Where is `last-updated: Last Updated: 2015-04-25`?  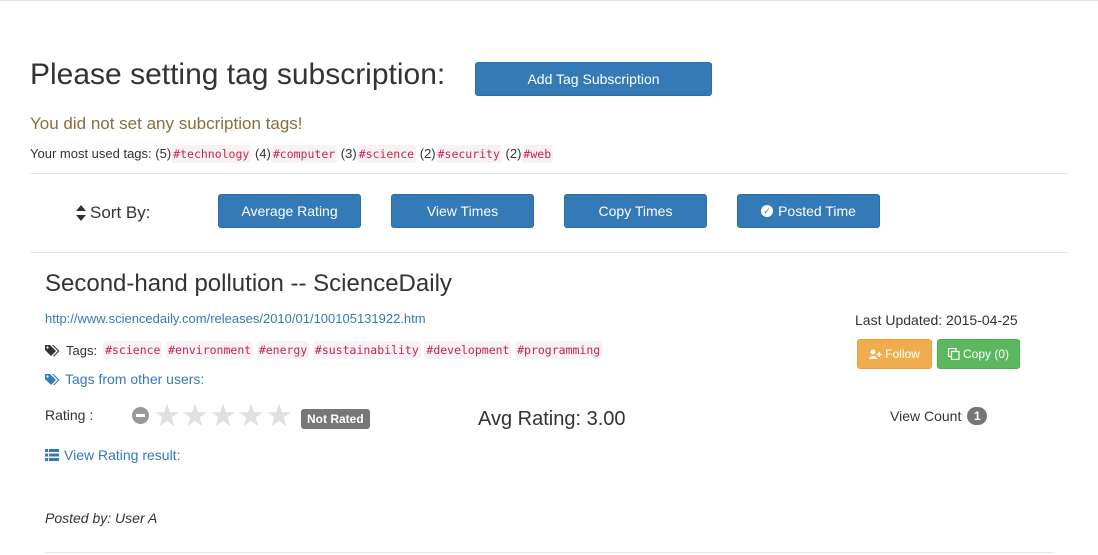
last-updated: Last Updated: 2015-04-25 is located at coordinates (936, 320).